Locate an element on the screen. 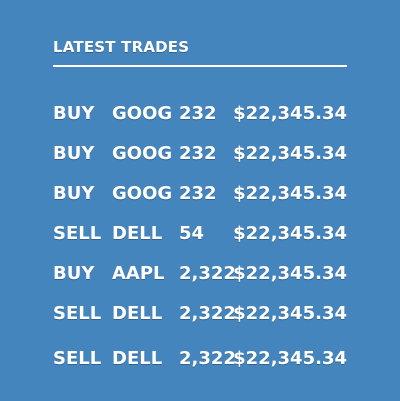 The image size is (400, 401). title-divider is located at coordinates (200, 66).